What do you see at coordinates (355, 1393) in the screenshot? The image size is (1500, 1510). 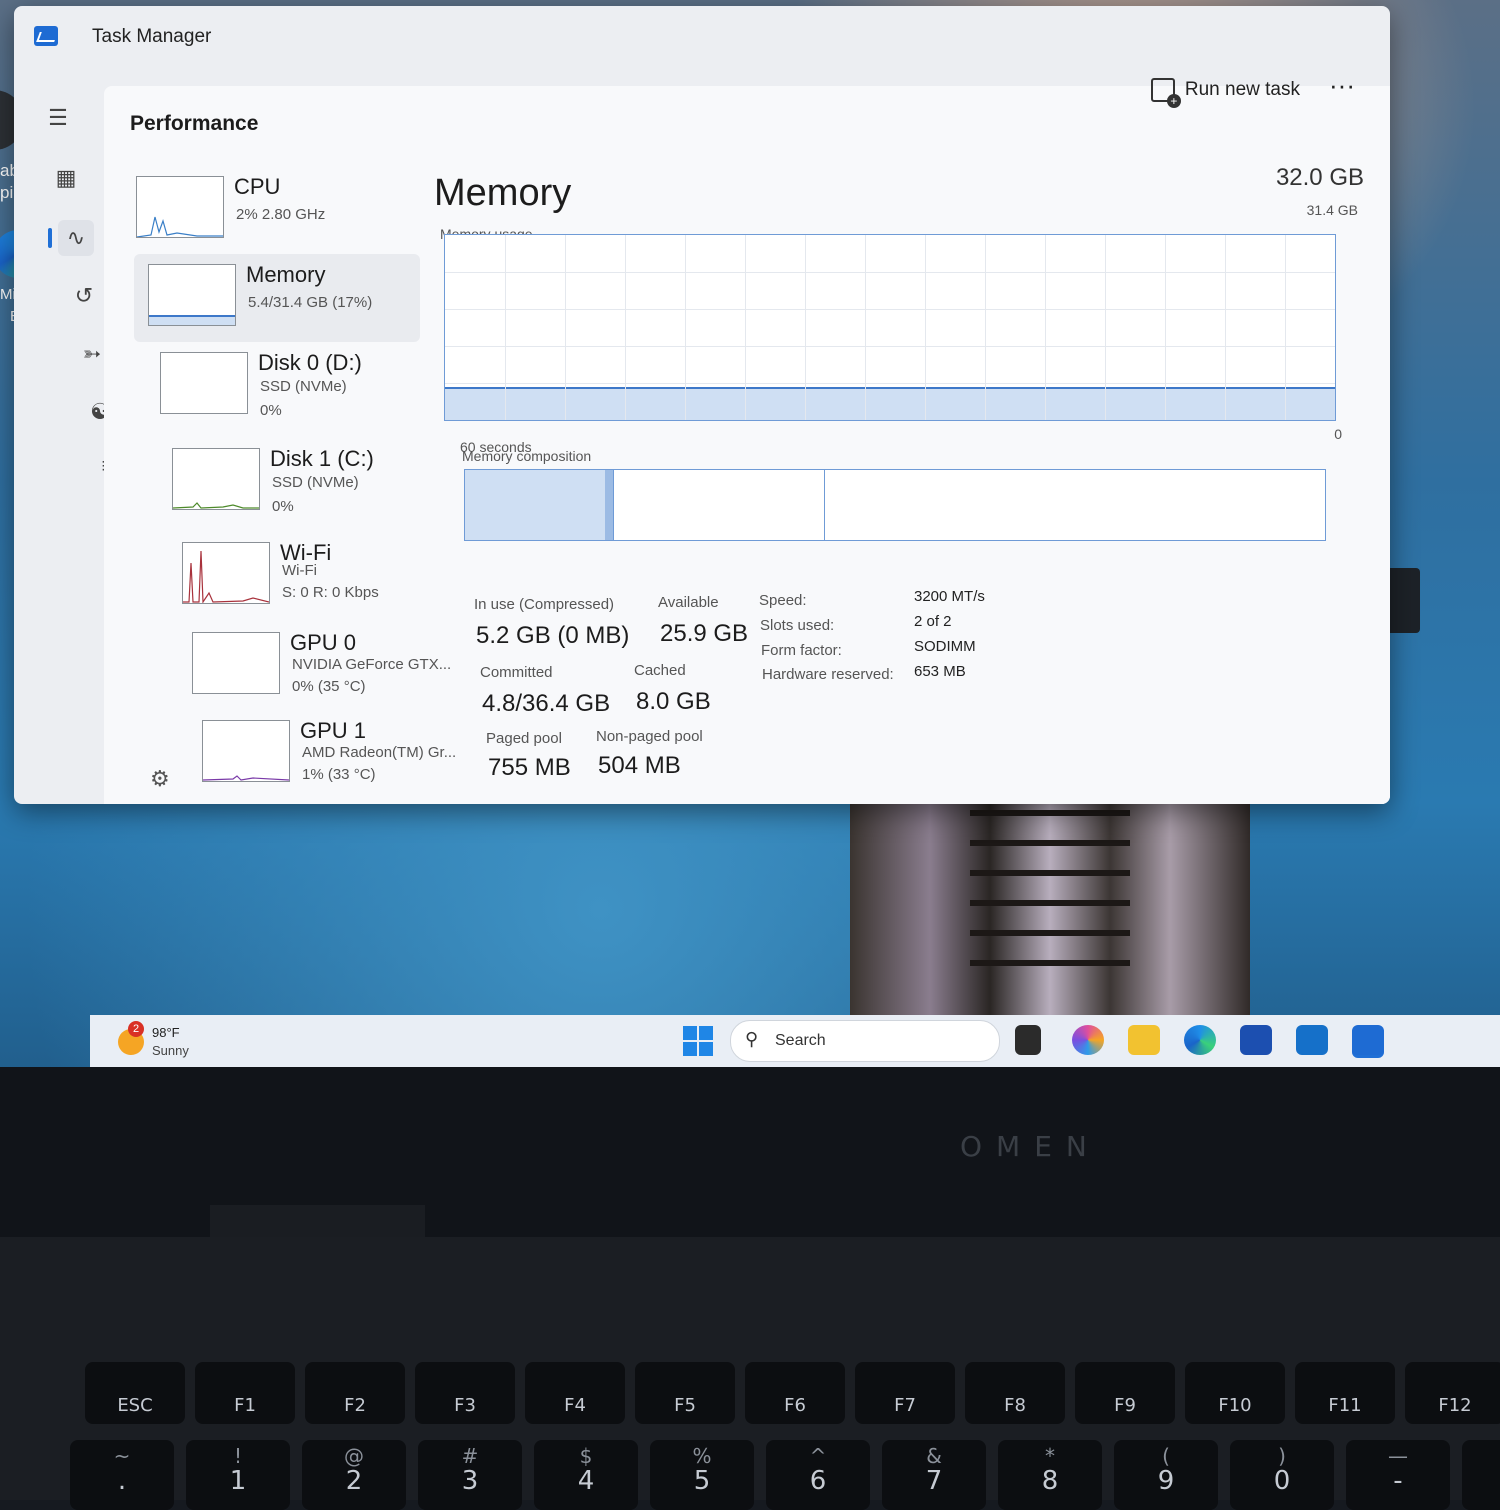 I see `key-f2: F2` at bounding box center [355, 1393].